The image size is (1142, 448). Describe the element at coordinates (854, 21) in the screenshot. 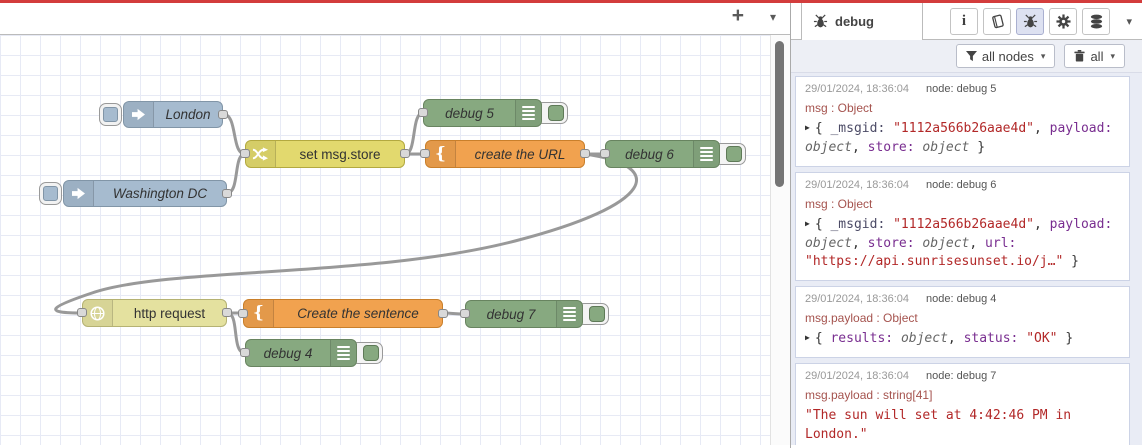

I see `tab-debug-label: debug` at that location.